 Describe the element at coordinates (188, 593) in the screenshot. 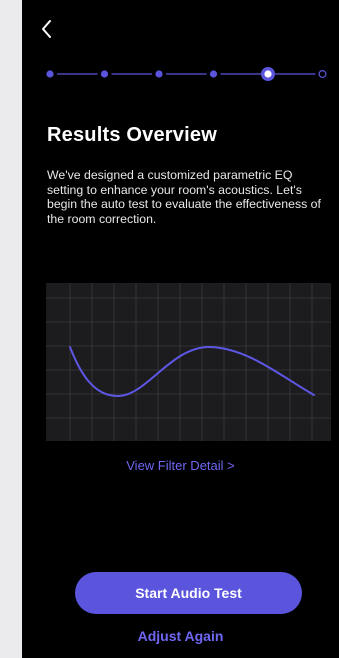

I see `start-audio-test-button: Start Audio Test` at that location.